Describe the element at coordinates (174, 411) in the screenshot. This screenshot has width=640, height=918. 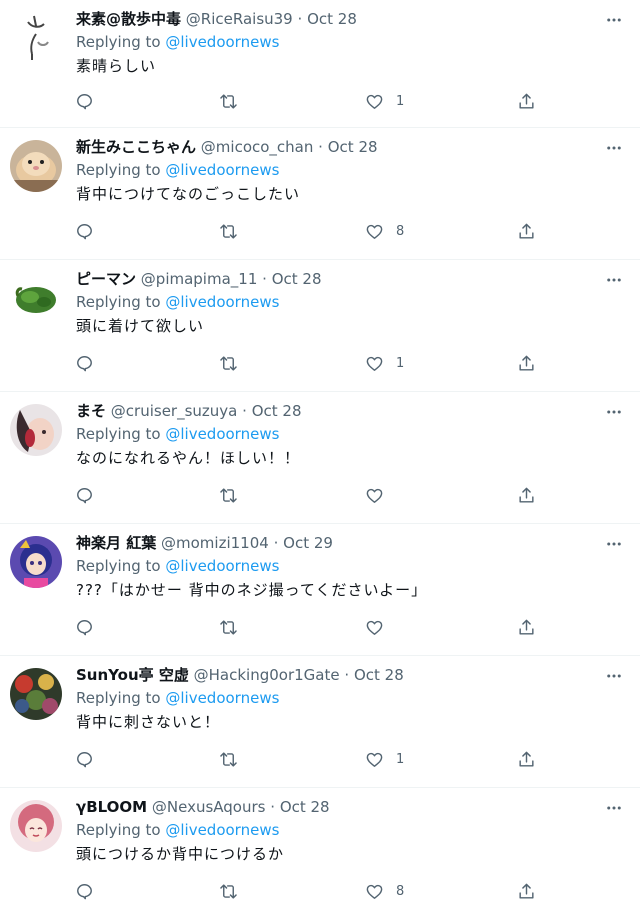
I see `user-handle: @cruiser_suzuya` at that location.